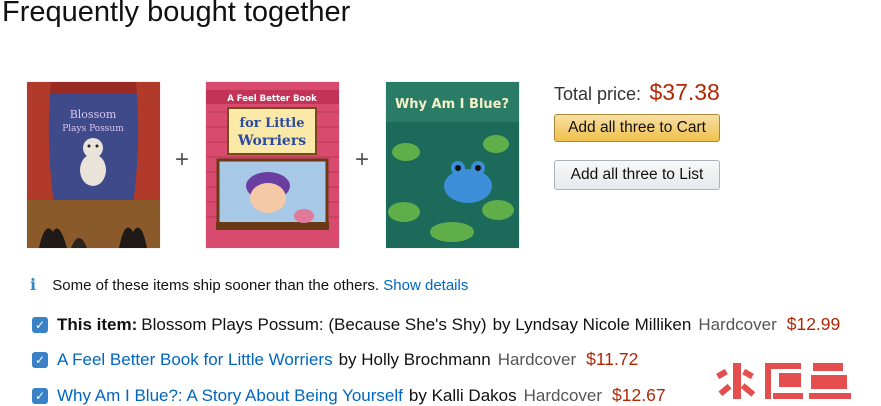  Describe the element at coordinates (176, 14) in the screenshot. I see `section-title: Frequently bought together` at that location.